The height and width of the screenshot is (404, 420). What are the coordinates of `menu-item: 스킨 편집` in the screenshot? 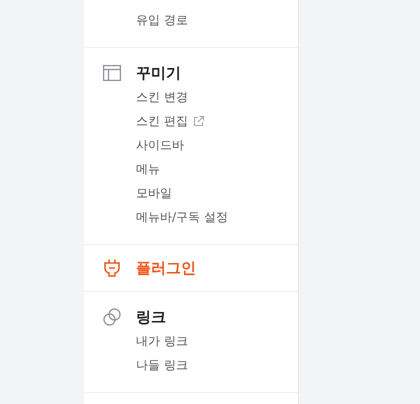 It's located at (162, 121).